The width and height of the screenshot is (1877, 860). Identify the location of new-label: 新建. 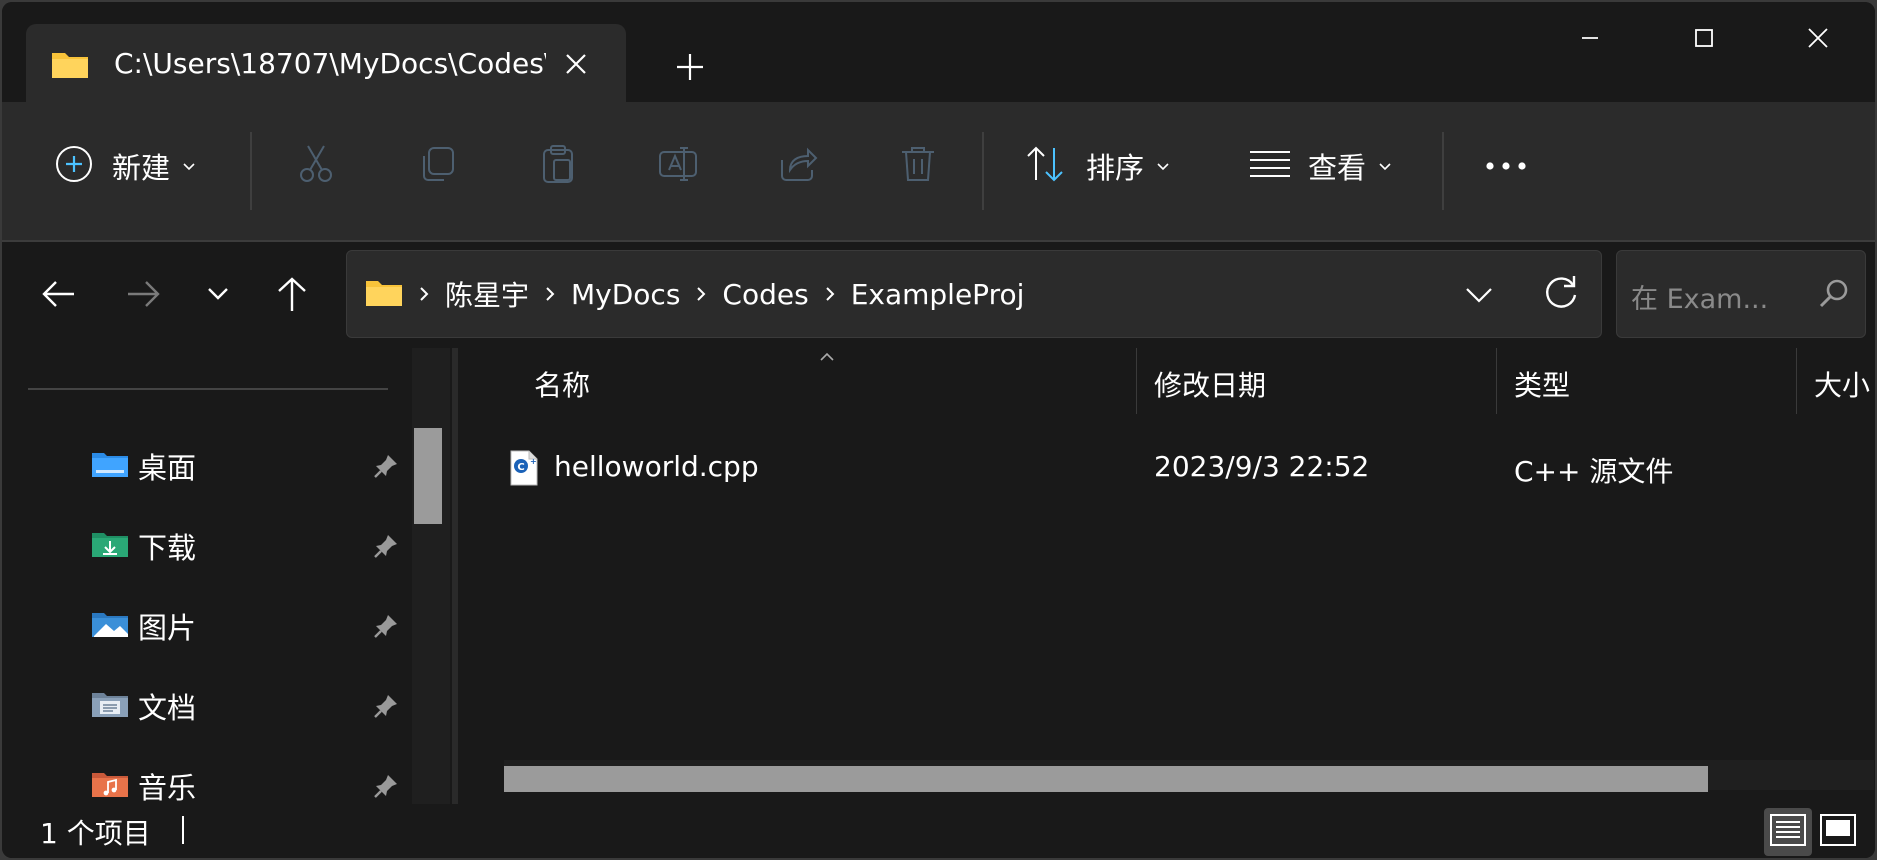
(141, 168).